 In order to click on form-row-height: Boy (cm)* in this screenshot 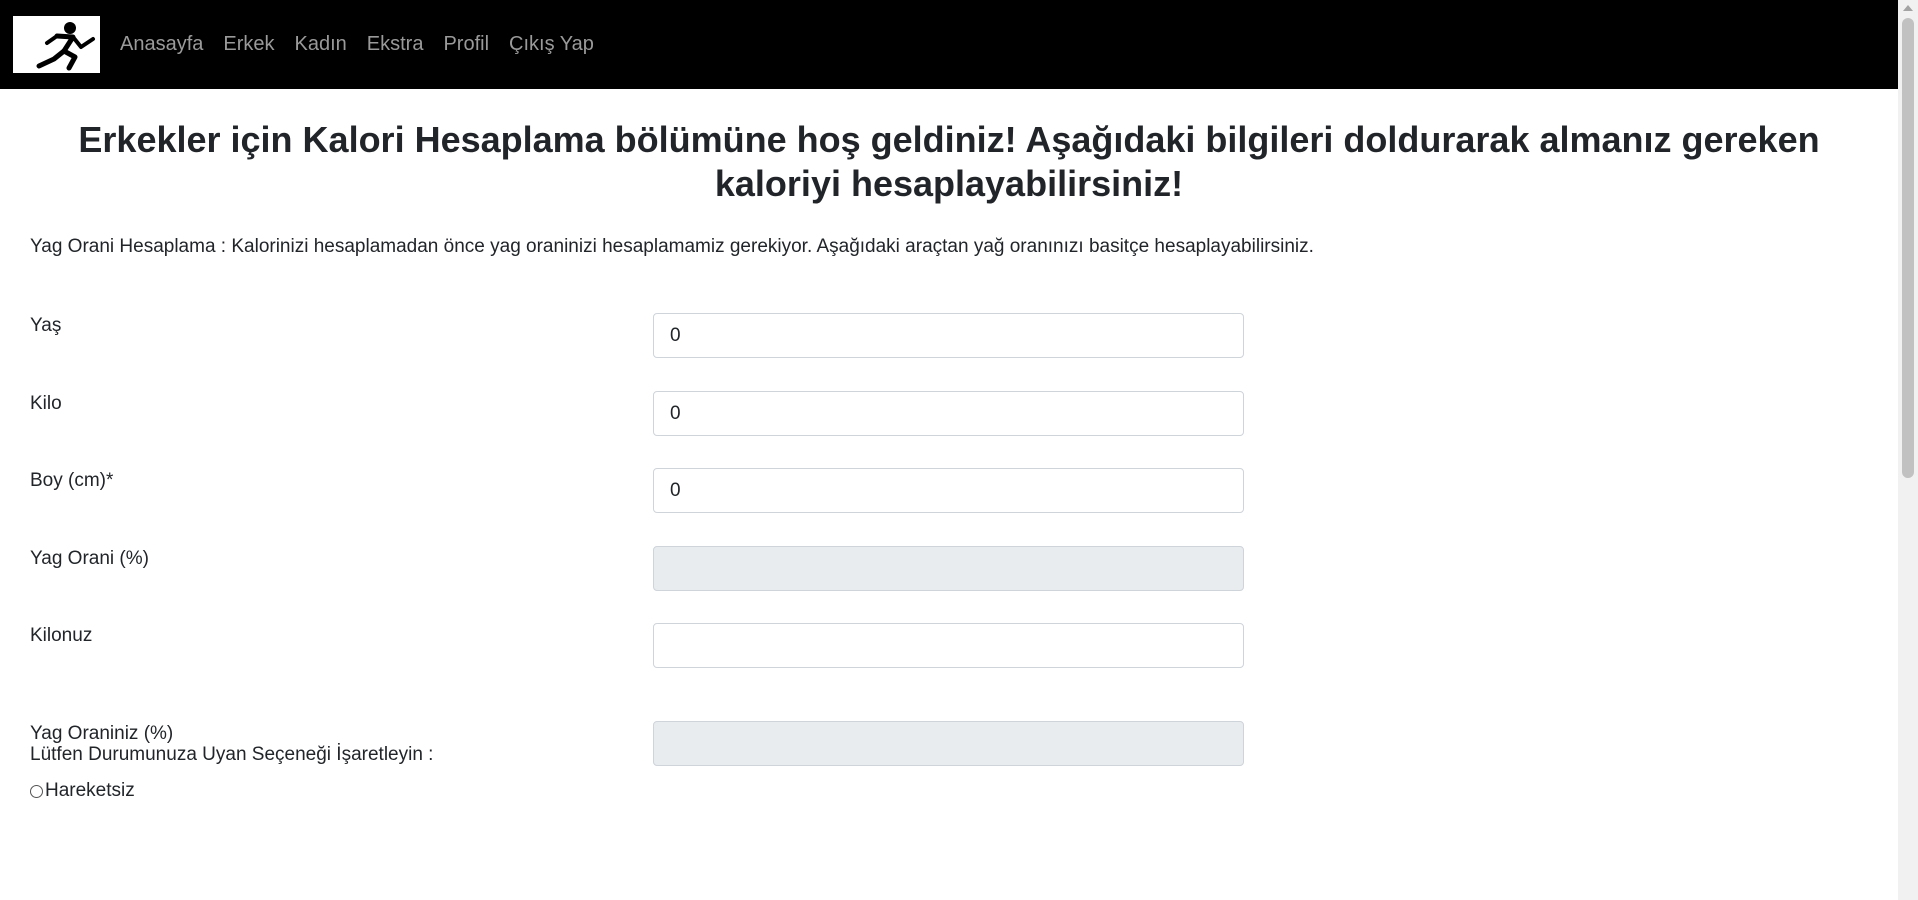, I will do `click(640, 492)`.